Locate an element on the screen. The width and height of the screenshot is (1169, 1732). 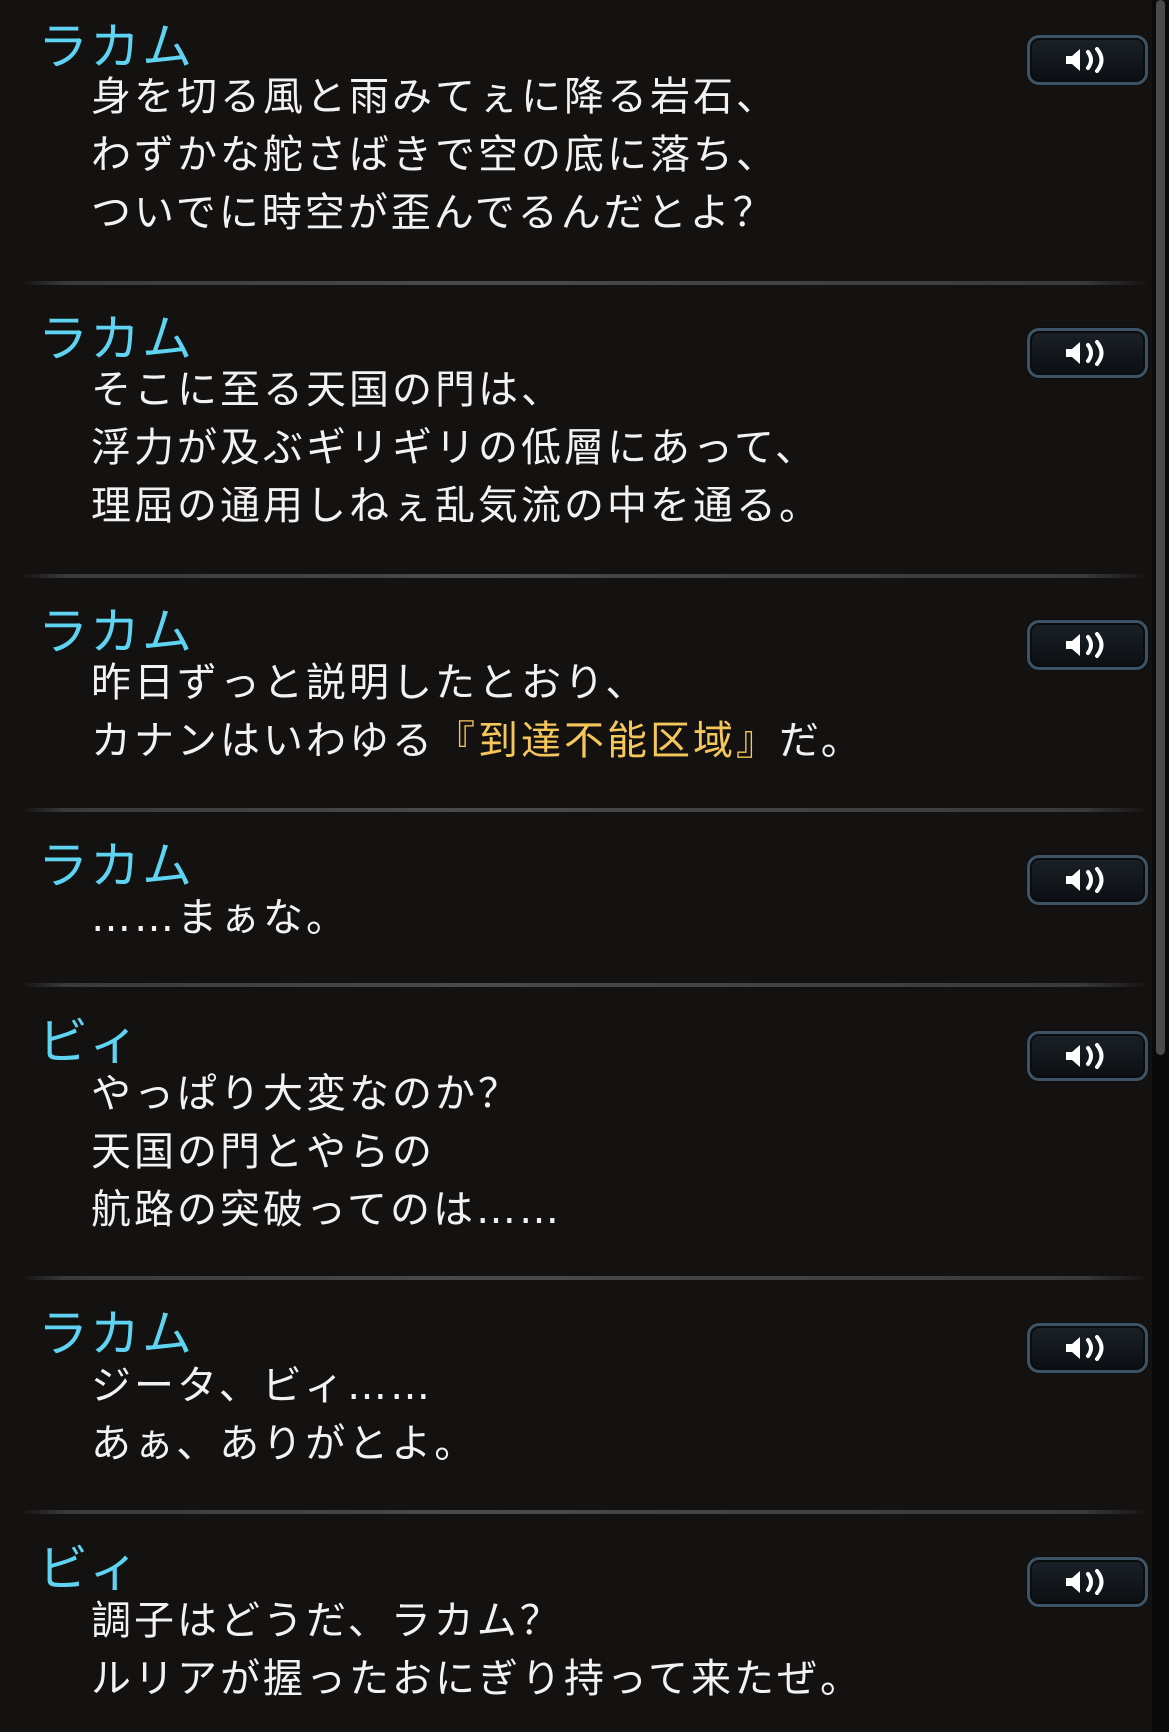
highlighted-term: 『到達不能区域』 is located at coordinates (607, 741).